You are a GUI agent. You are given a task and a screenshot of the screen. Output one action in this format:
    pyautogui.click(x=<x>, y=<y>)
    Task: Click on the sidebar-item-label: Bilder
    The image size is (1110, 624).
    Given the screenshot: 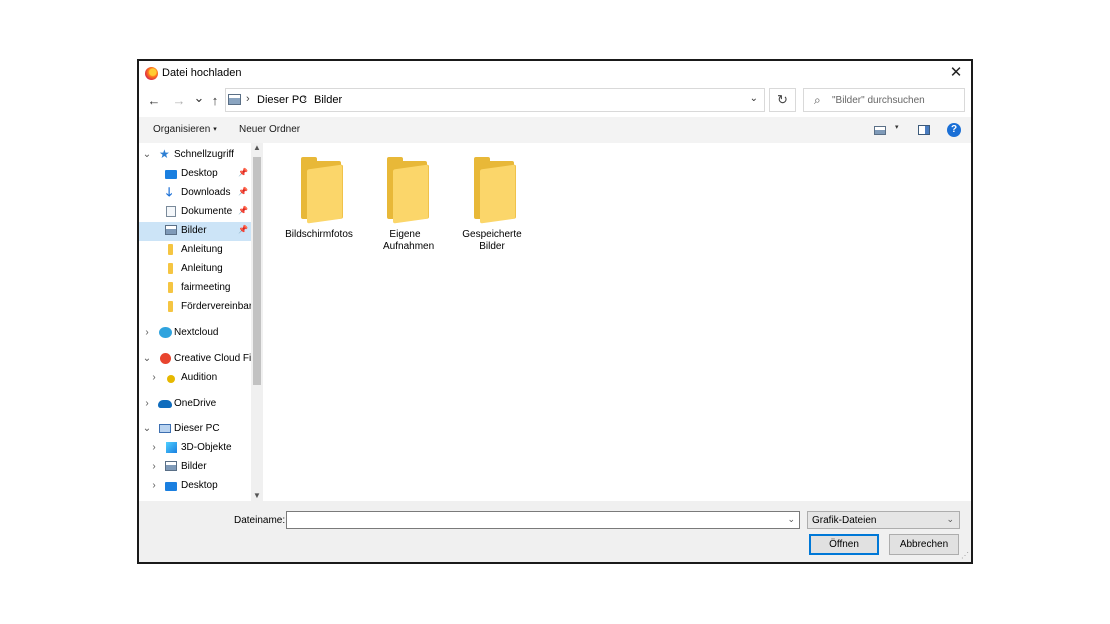 What is the action you would take?
    pyautogui.click(x=194, y=230)
    